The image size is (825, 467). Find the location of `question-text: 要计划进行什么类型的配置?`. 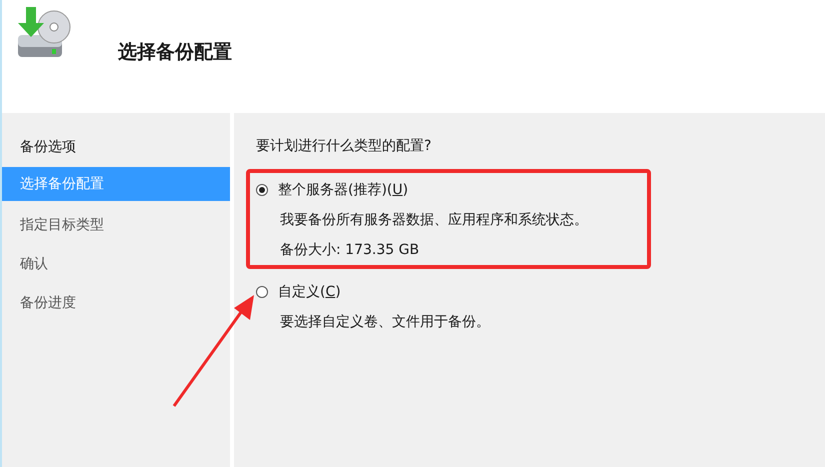

question-text: 要计划进行什么类型的配置? is located at coordinates (344, 146).